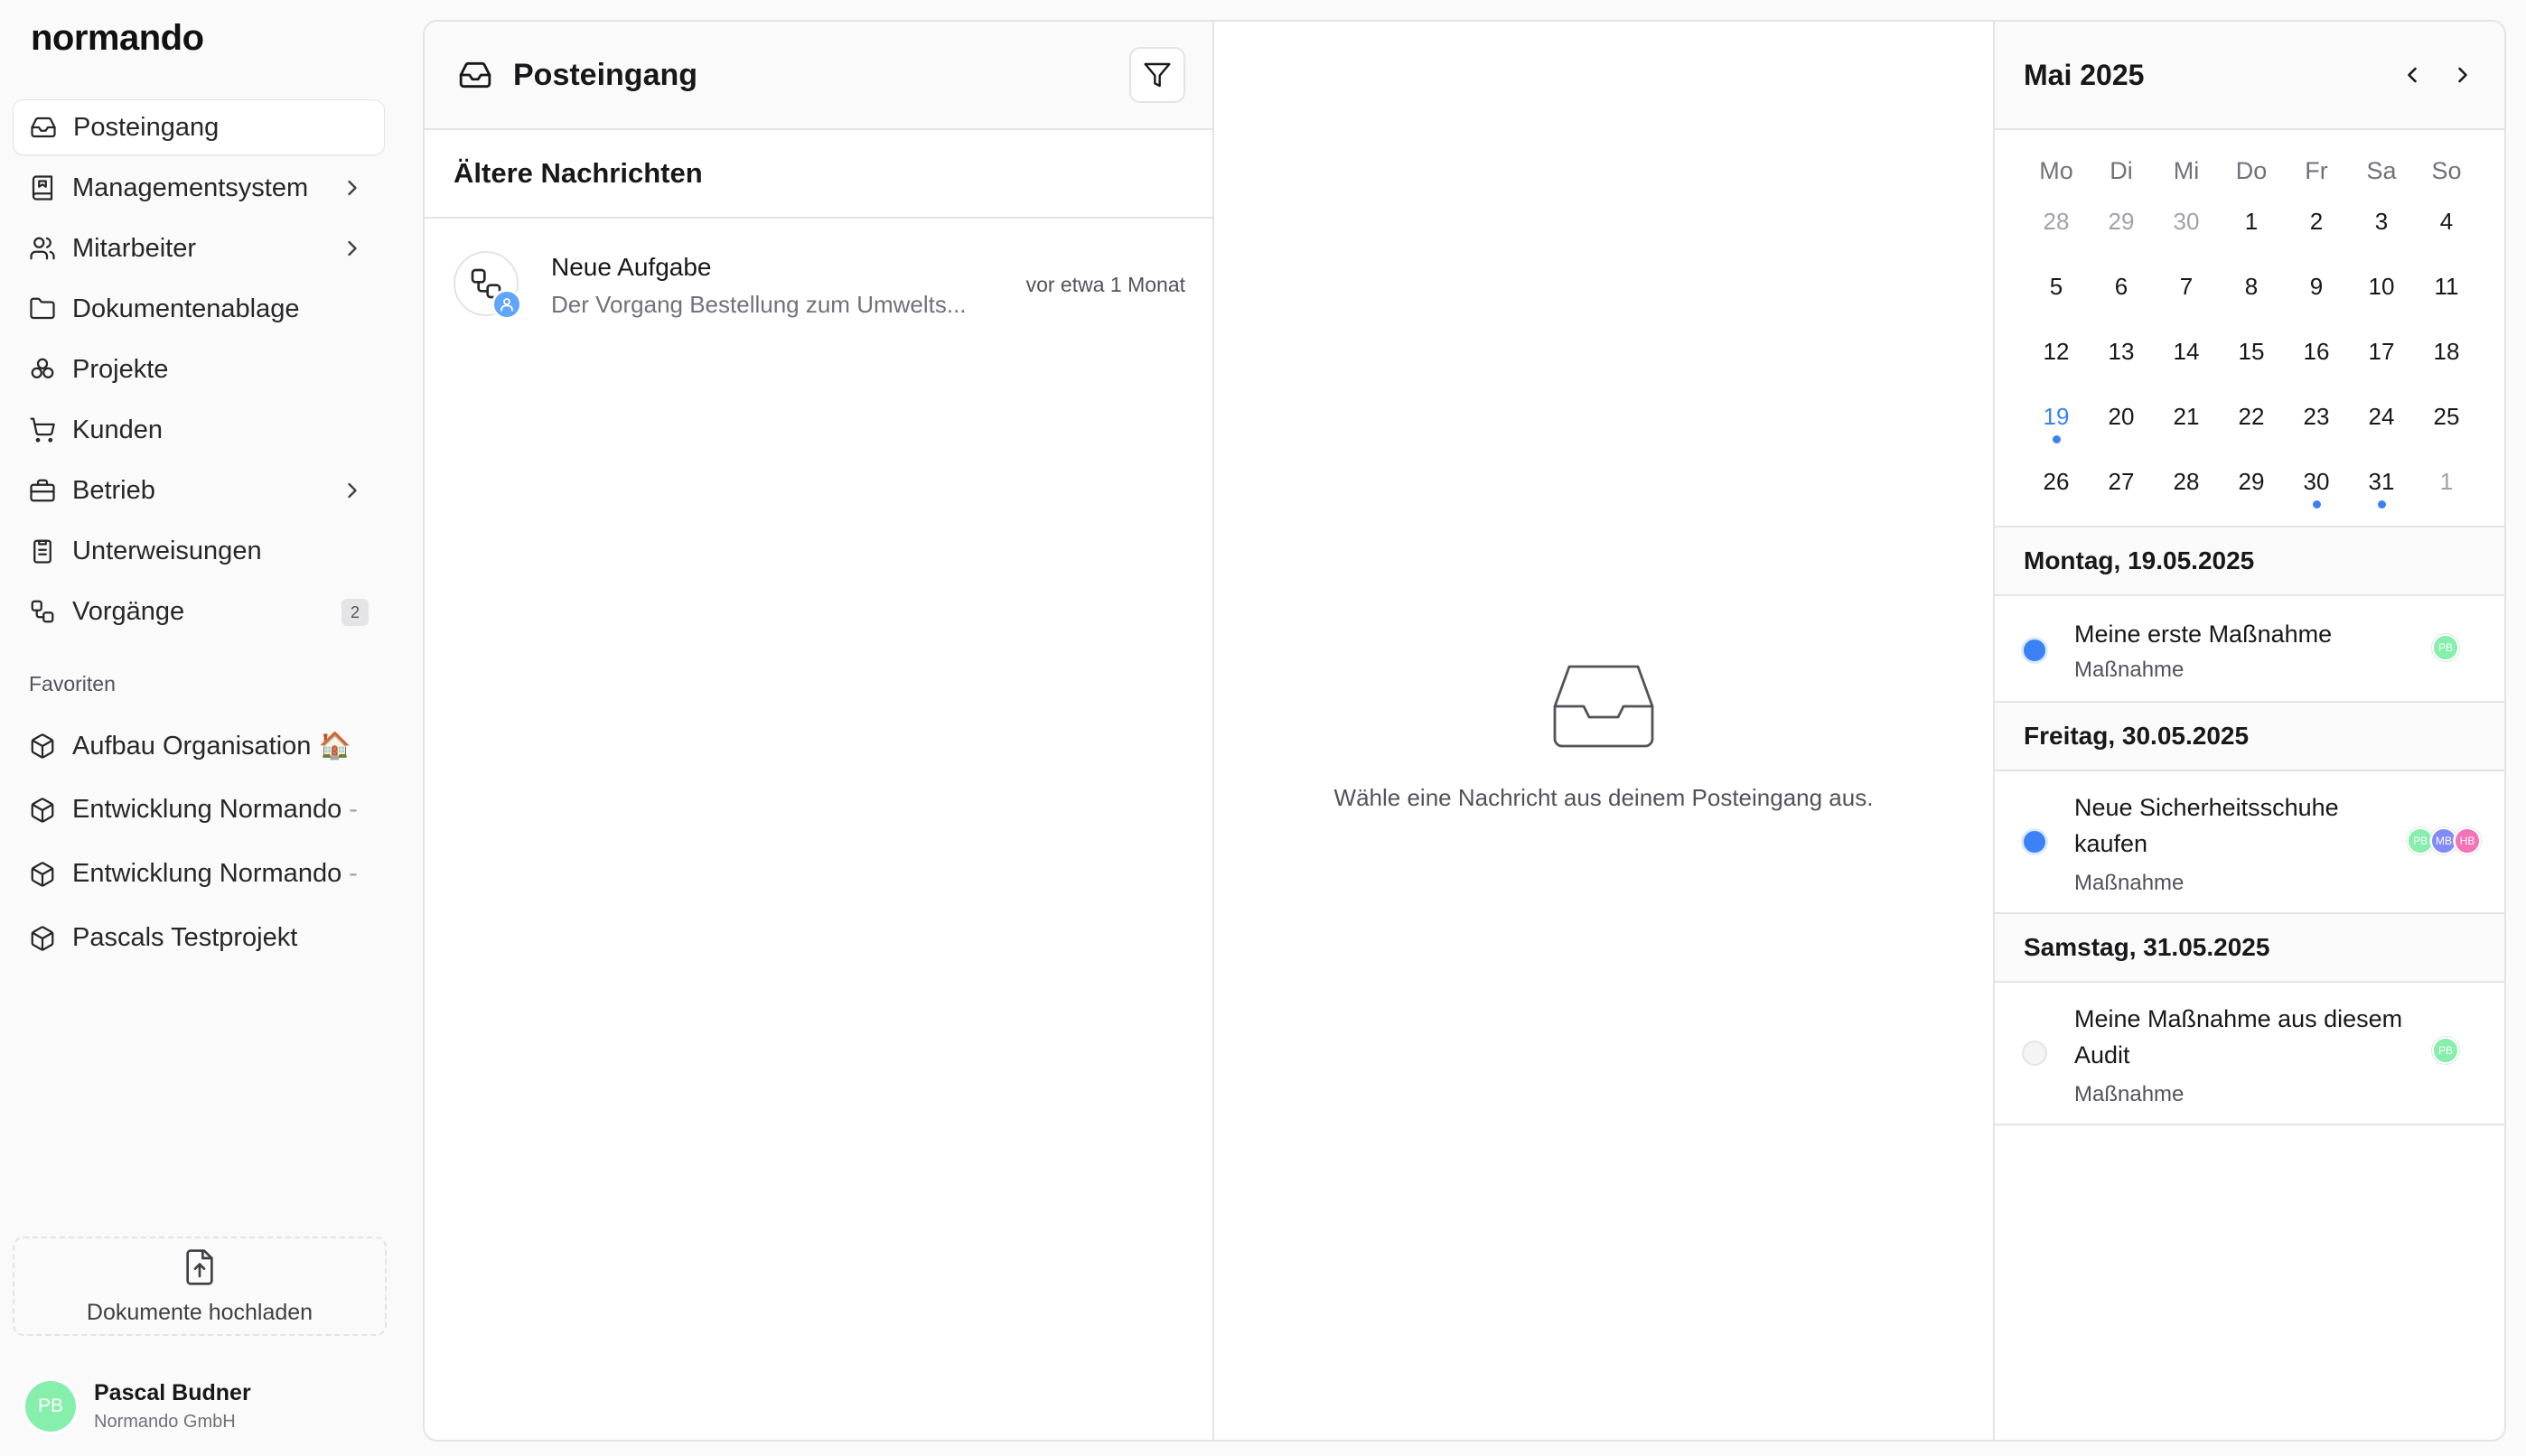  What do you see at coordinates (2381, 416) in the screenshot?
I see `calendar-day-number: 24` at bounding box center [2381, 416].